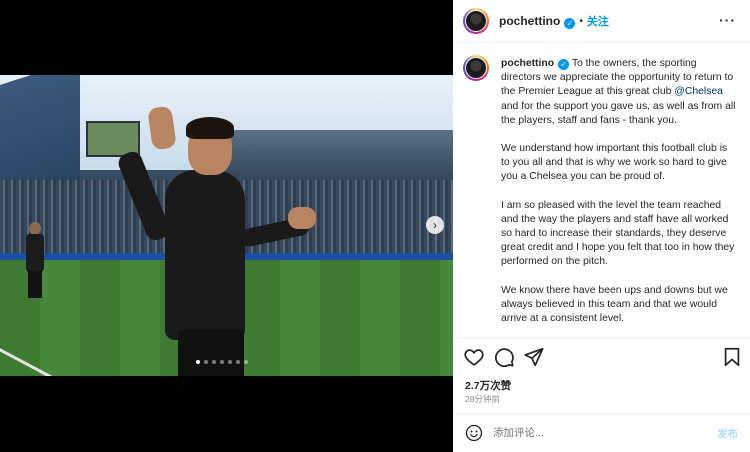 This screenshot has height=452, width=750. What do you see at coordinates (593, 433) in the screenshot?
I see `comment-input` at bounding box center [593, 433].